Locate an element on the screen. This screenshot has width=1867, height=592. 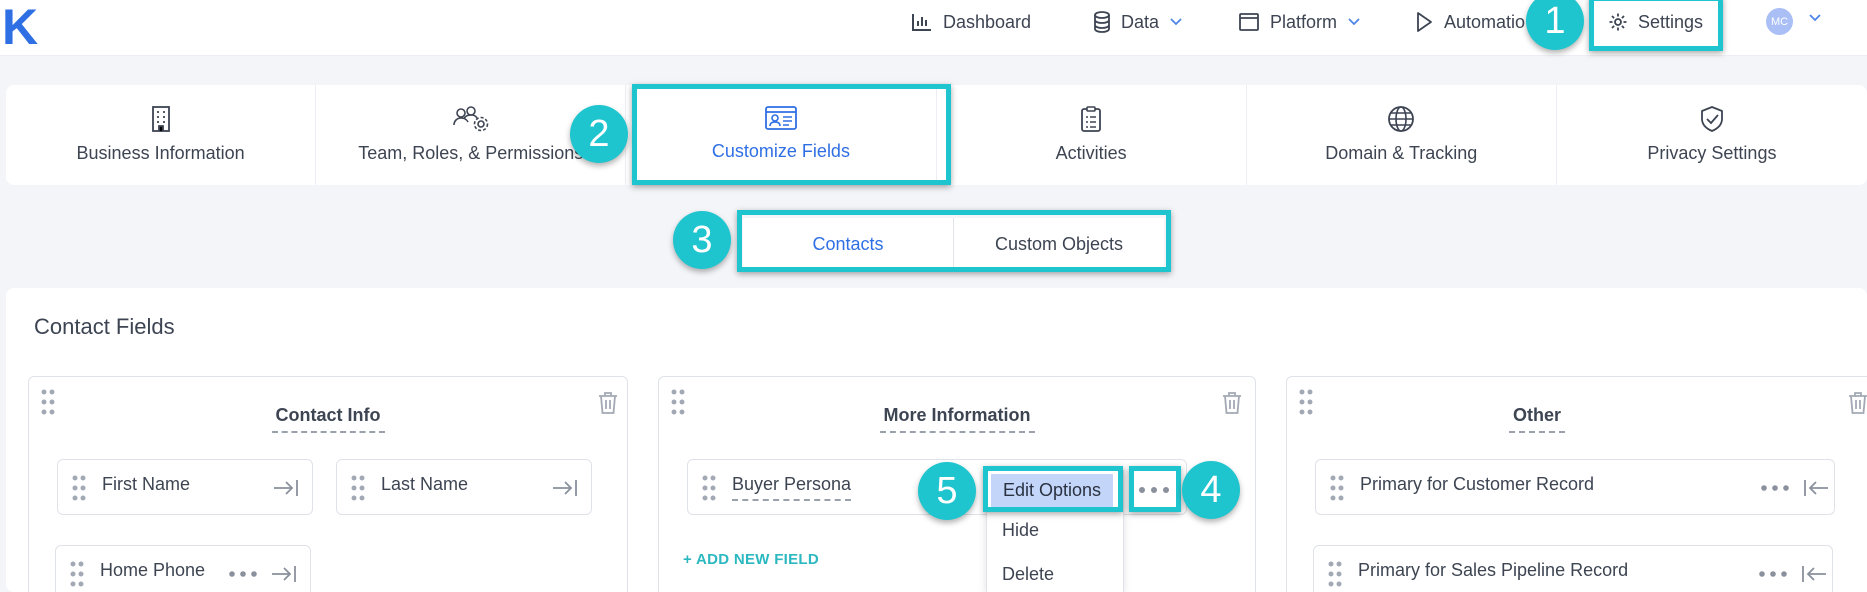
nav-platform: Platform is located at coordinates (1299, 22).